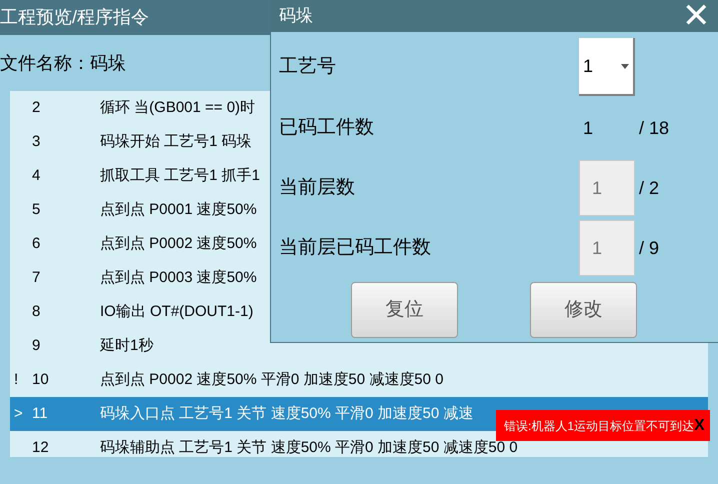 Image resolution: width=718 pixels, height=484 pixels. I want to click on instruction-text: 循环 当(GB001 == 0)时, so click(178, 108).